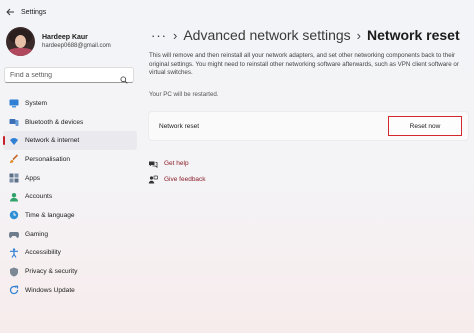 This screenshot has width=474, height=333. Describe the element at coordinates (34, 12) in the screenshot. I see `app-title: Settings` at that location.